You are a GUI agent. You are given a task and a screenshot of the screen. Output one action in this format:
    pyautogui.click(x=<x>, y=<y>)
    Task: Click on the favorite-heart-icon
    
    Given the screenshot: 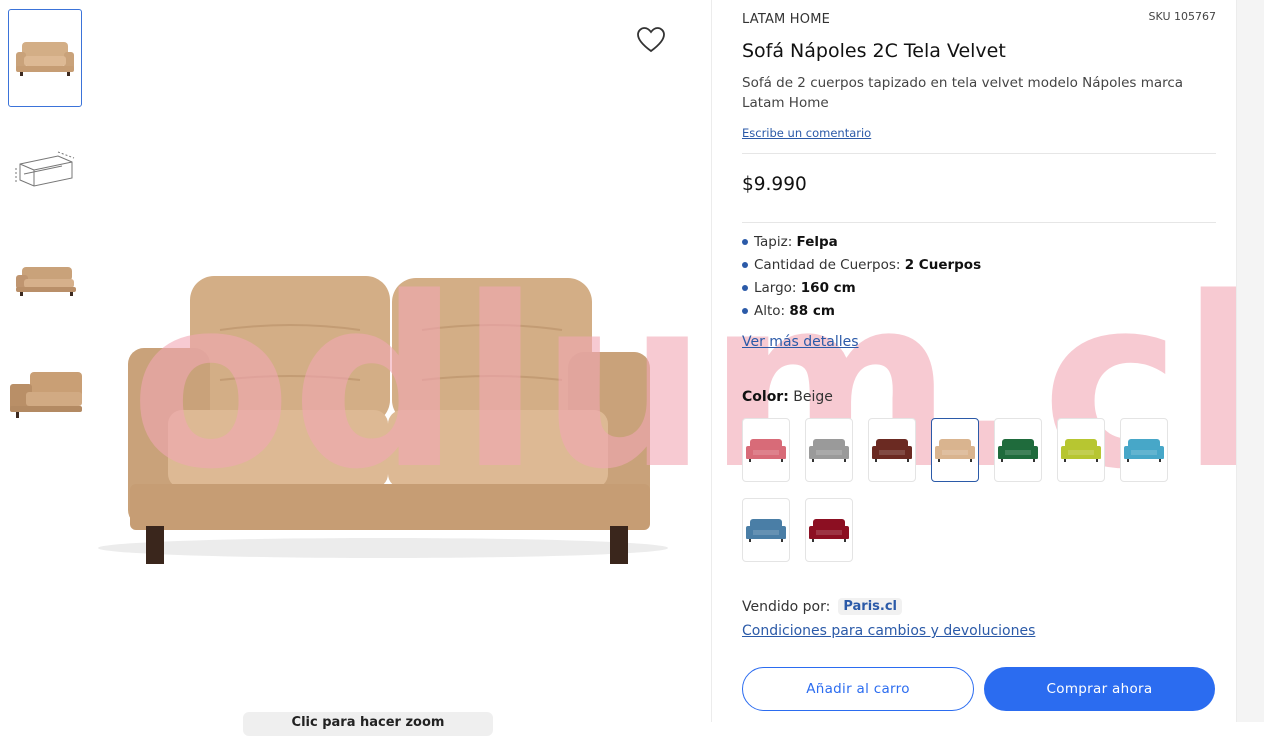 What is the action you would take?
    pyautogui.click(x=651, y=40)
    